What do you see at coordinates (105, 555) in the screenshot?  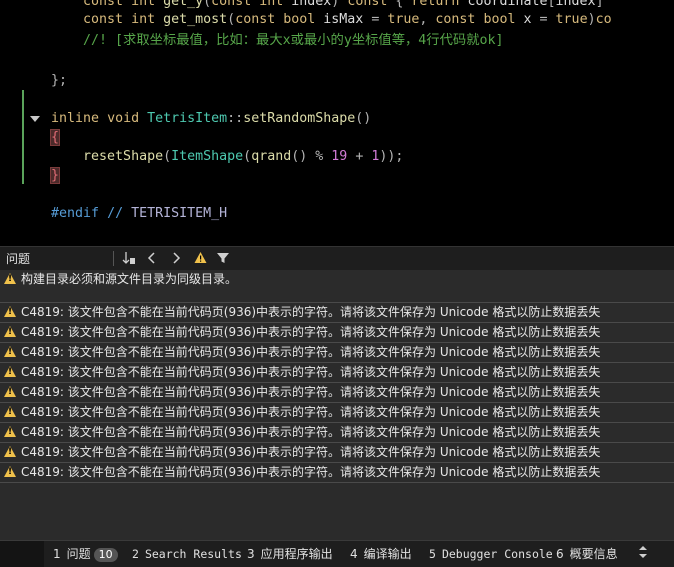 I see `count-badge: 10` at bounding box center [105, 555].